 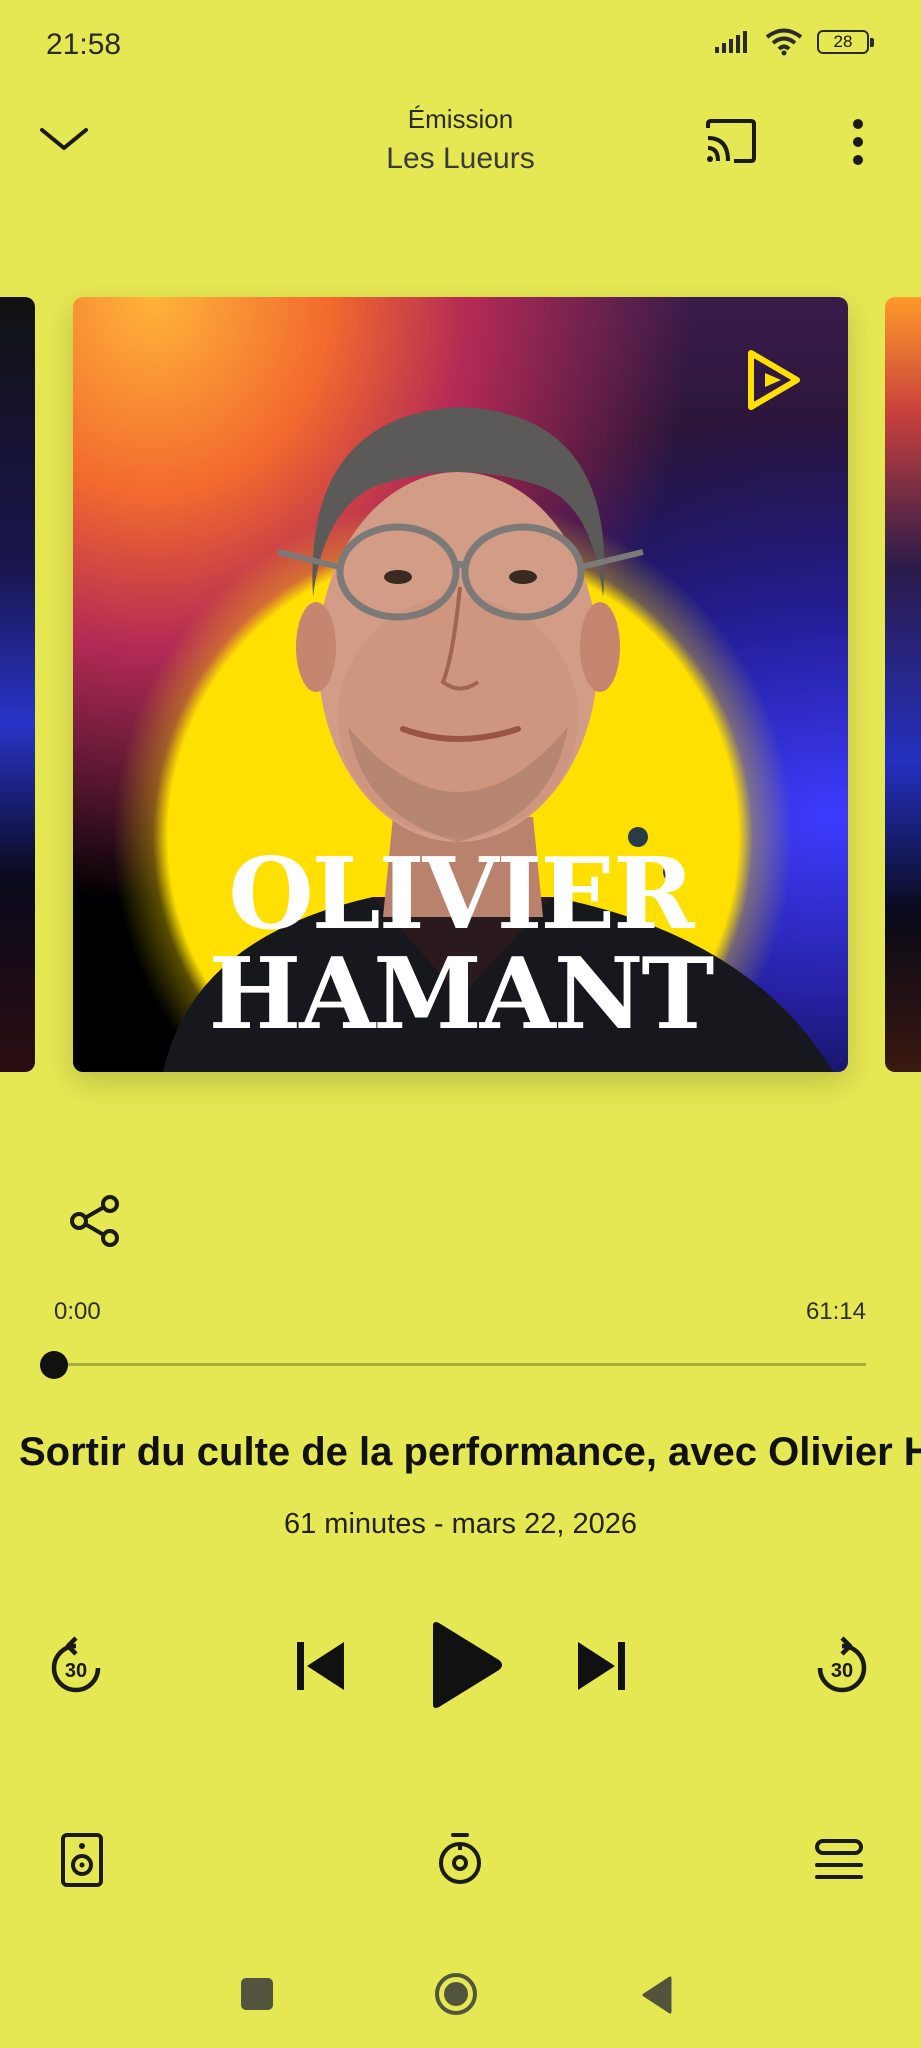 What do you see at coordinates (460, 1524) in the screenshot?
I see `episode-meta: 61 minutes - mars 22, 2026` at bounding box center [460, 1524].